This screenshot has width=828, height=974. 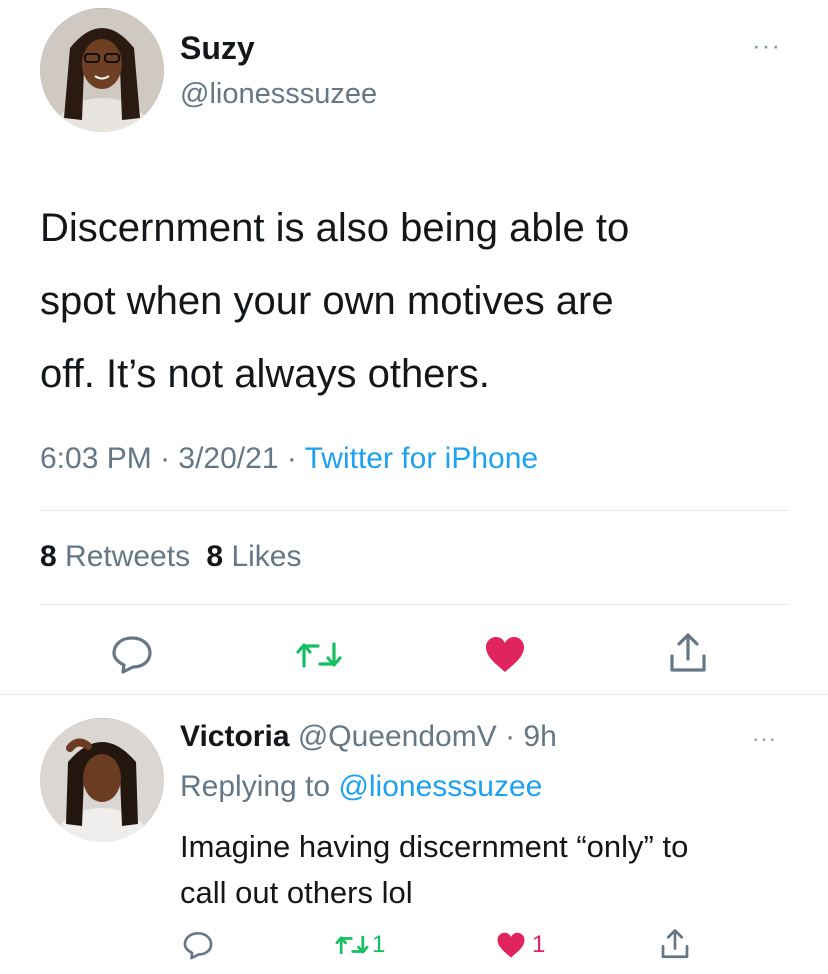 I want to click on tweet-source: Twitter for iPhone, so click(x=421, y=458).